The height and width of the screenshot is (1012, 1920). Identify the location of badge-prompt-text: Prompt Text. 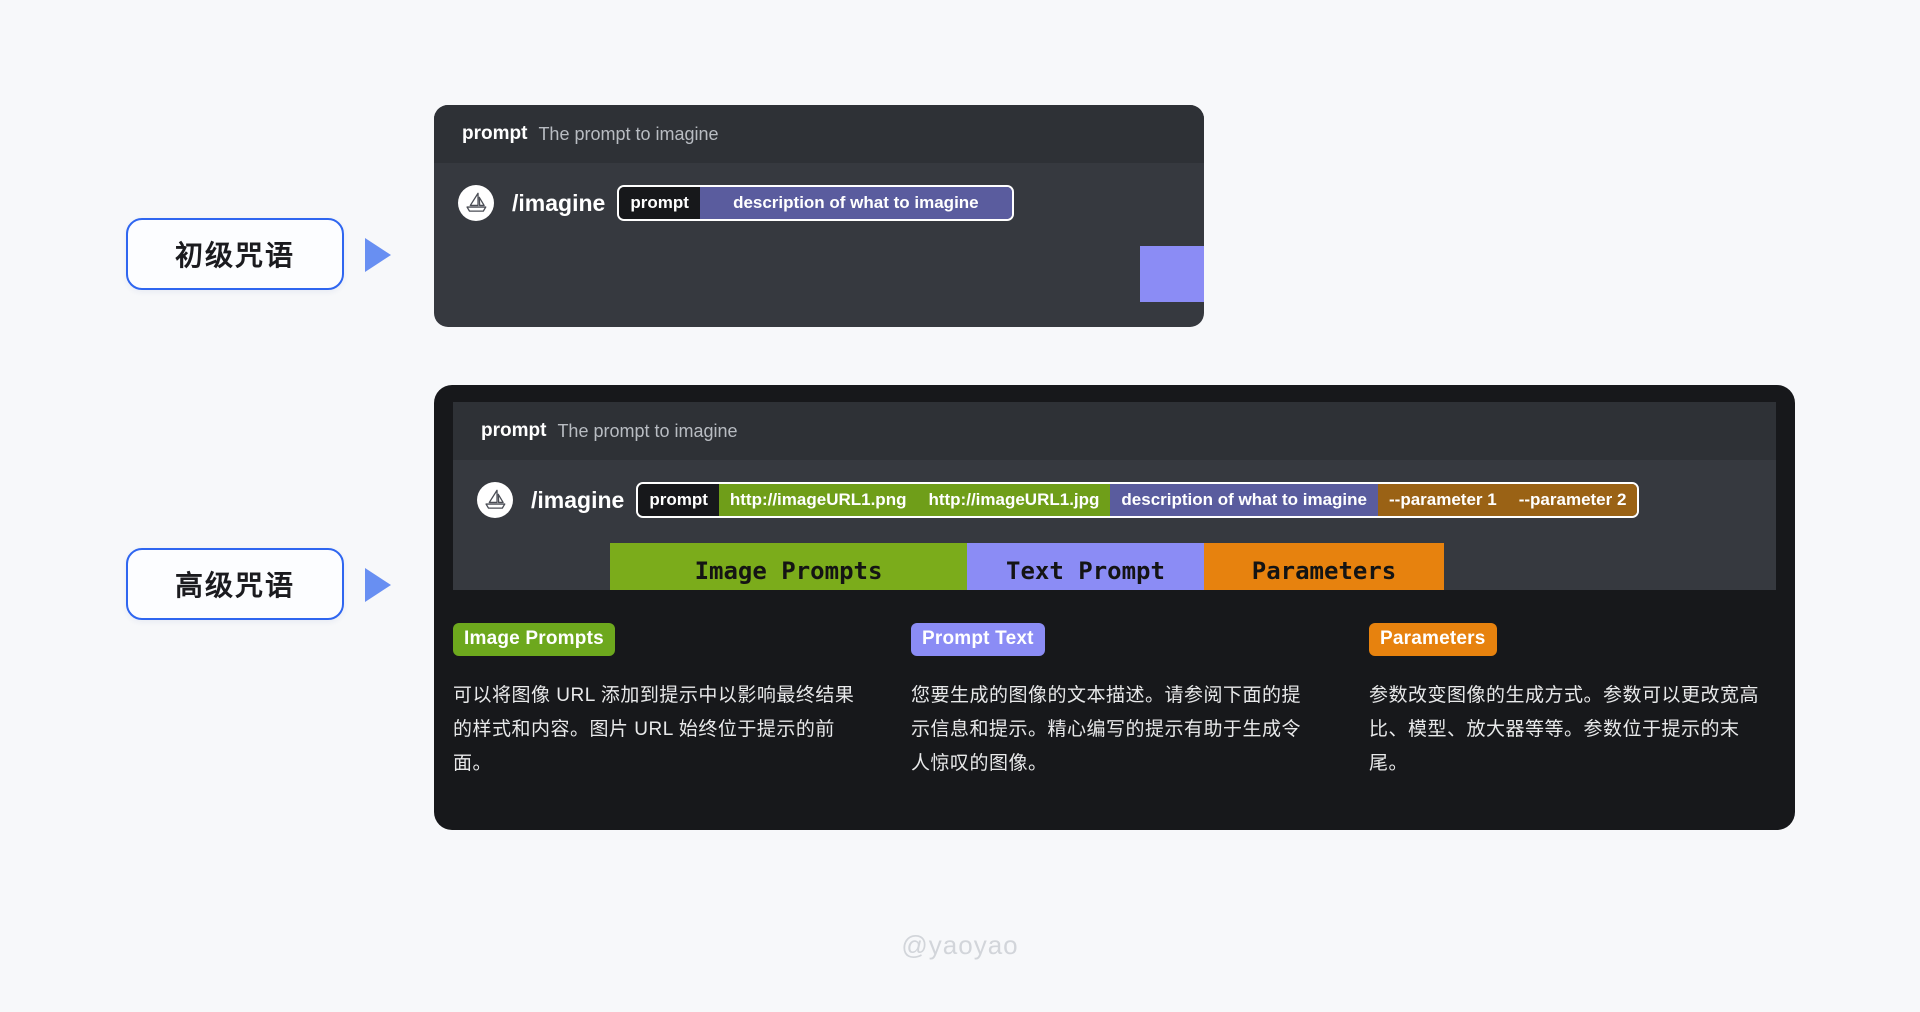
(978, 639).